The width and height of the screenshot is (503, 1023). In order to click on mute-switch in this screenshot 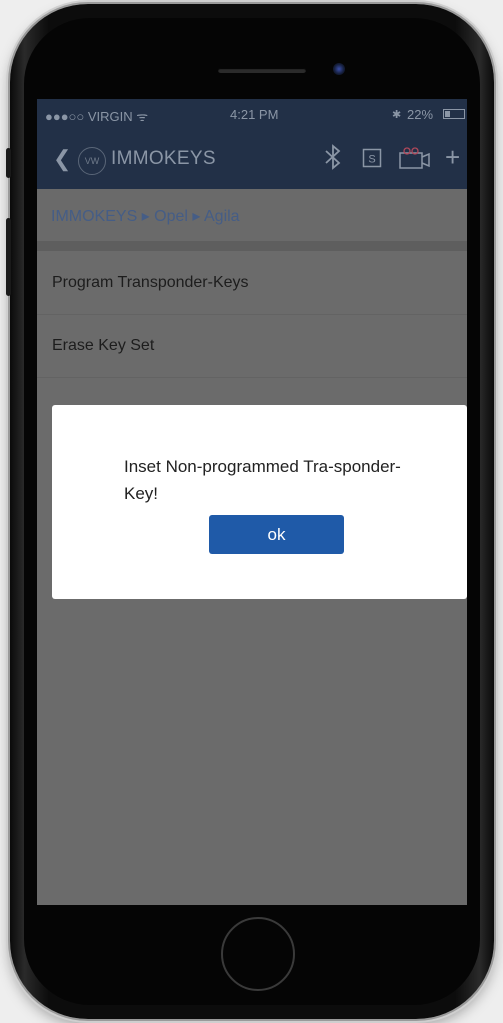, I will do `click(8, 163)`.